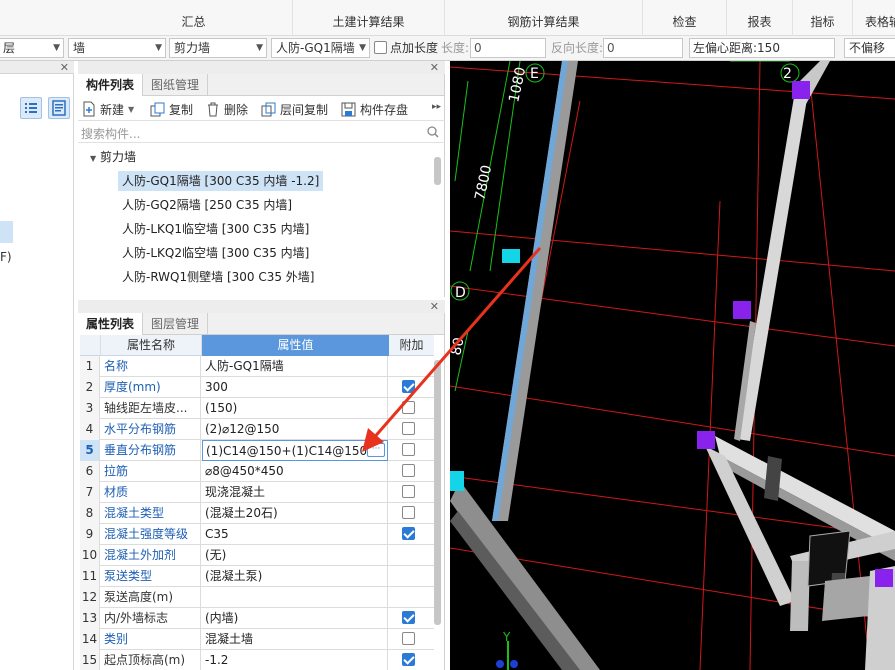 Image resolution: width=895 pixels, height=670 pixels. Describe the element at coordinates (295, 618) in the screenshot. I see `property-value: (内墙)` at that location.